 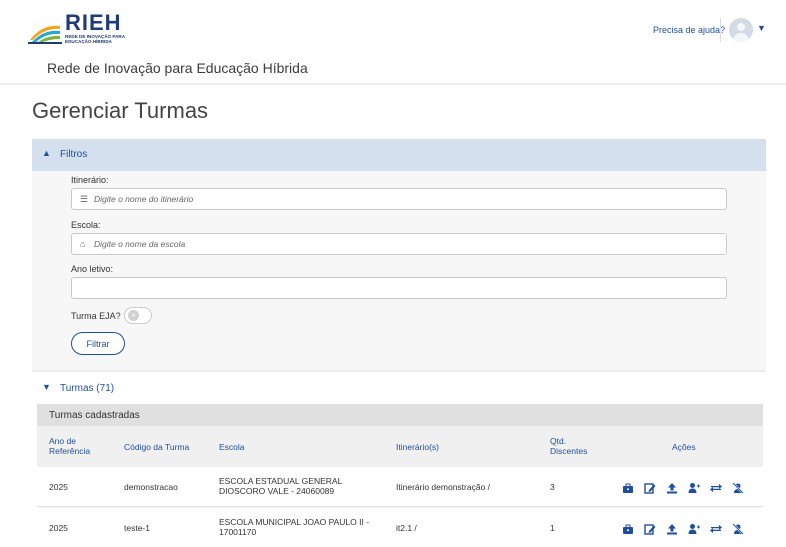 I want to click on cell-codigo: demonstracao, so click(x=151, y=487).